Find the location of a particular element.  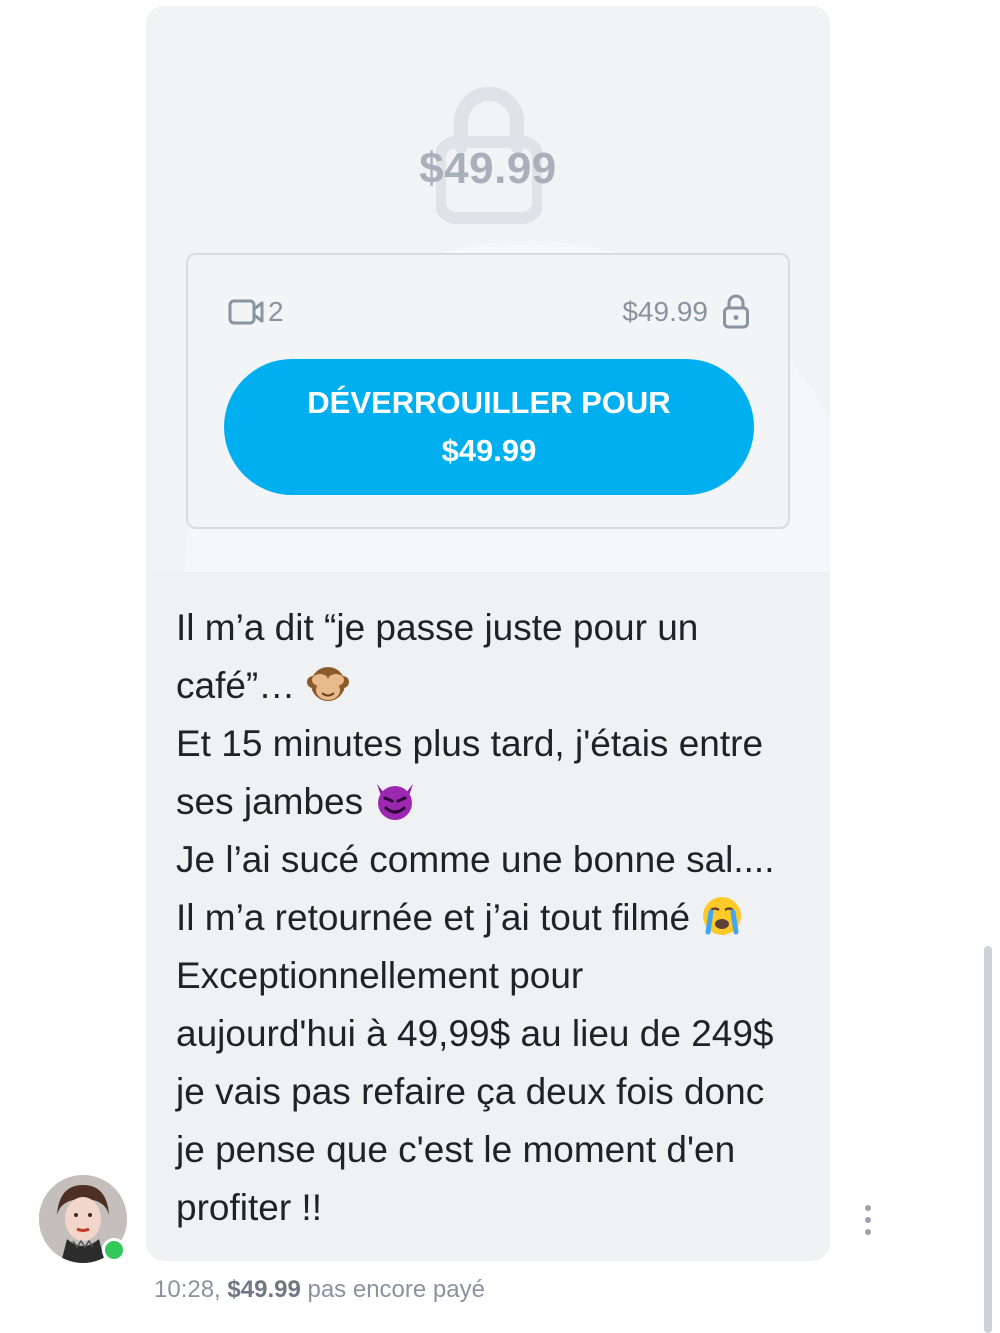

message-footer: 10:28, $49.99 pas encore payé is located at coordinates (319, 1290).